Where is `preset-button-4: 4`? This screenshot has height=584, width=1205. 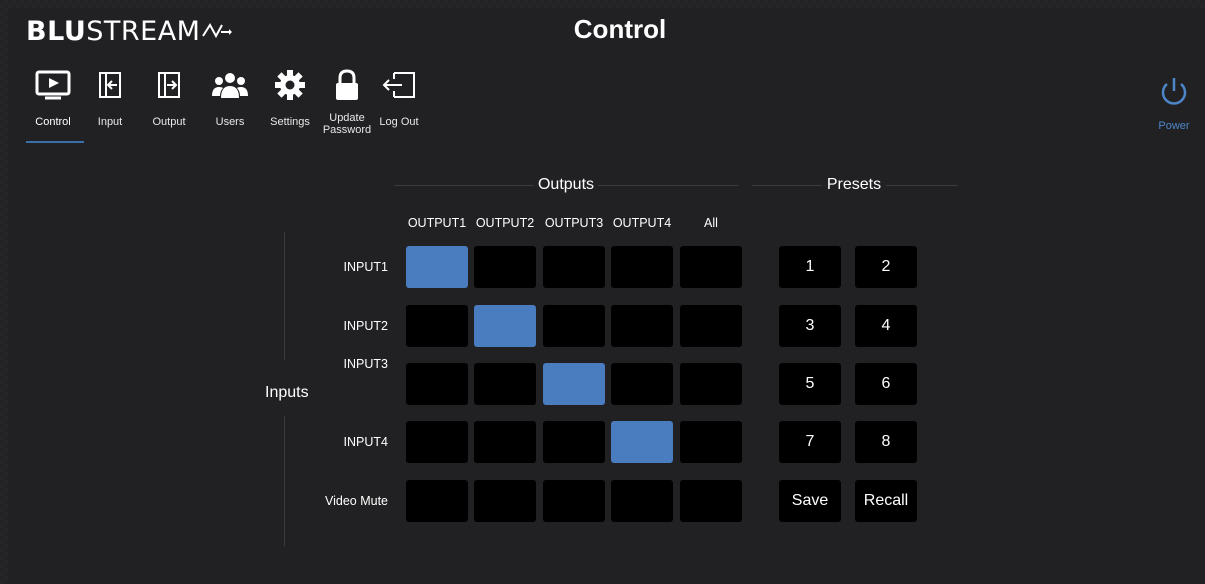 preset-button-4: 4 is located at coordinates (886, 326).